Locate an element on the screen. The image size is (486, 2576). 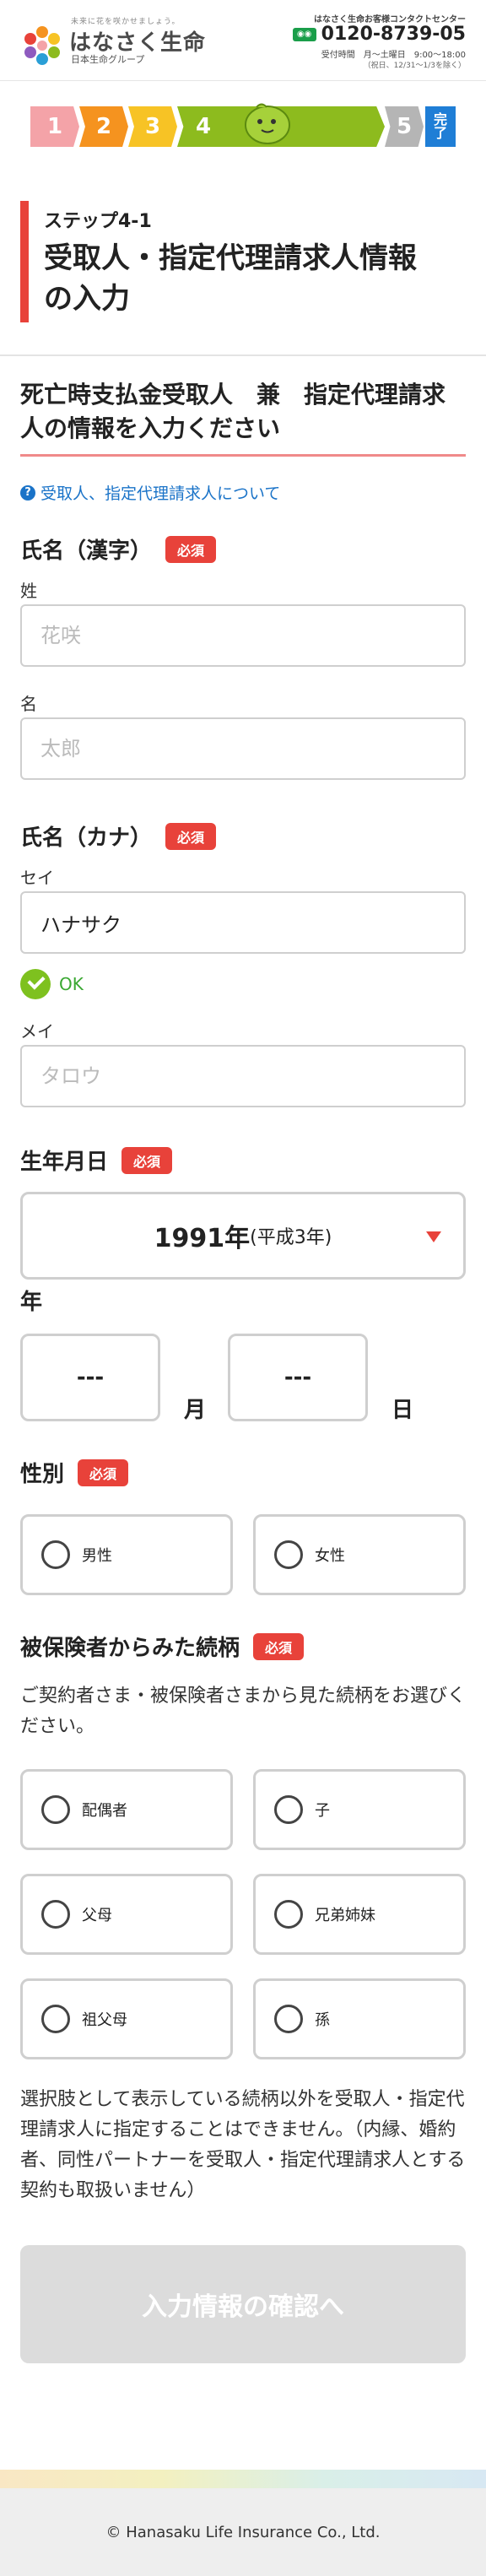
last-name-kana-input is located at coordinates (243, 922).